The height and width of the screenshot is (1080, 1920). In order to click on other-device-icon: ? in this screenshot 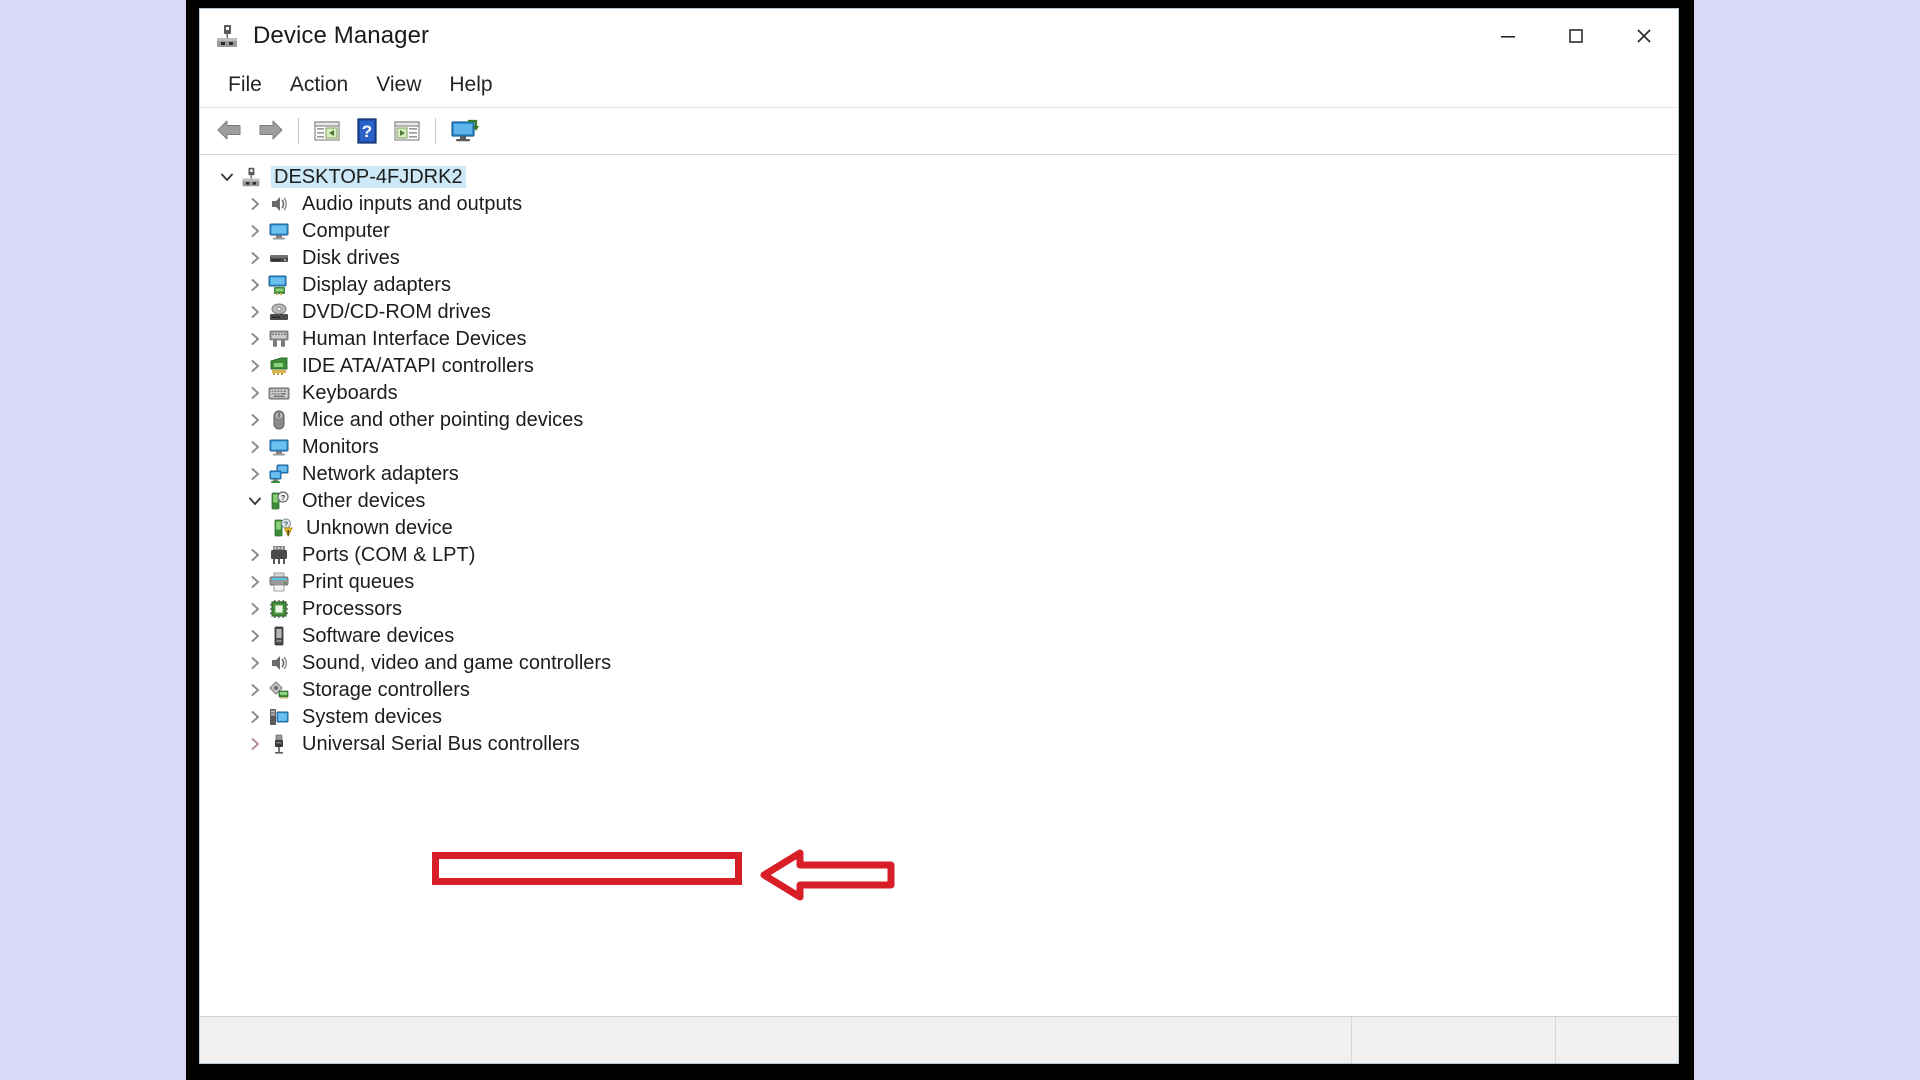, I will do `click(279, 501)`.